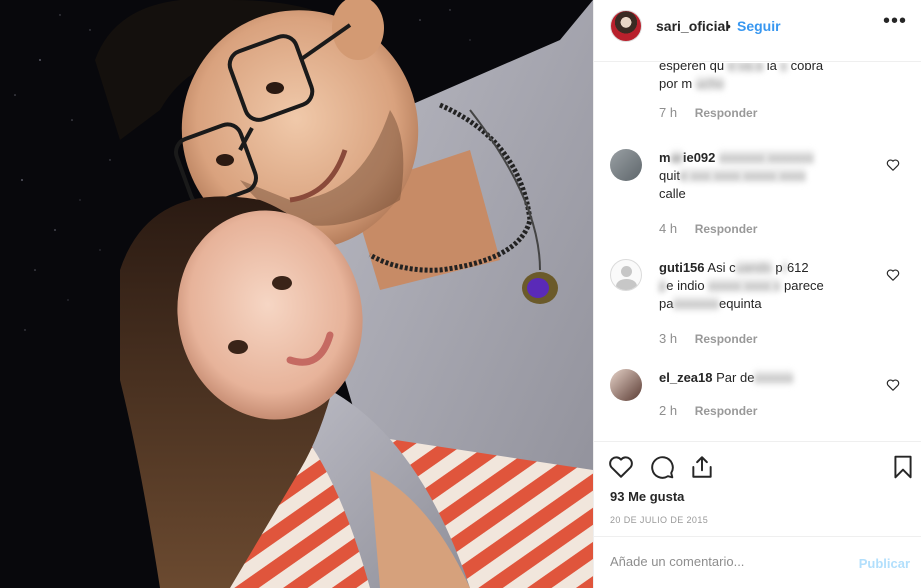  I want to click on comment-meta: 7 h Responder, so click(708, 112).